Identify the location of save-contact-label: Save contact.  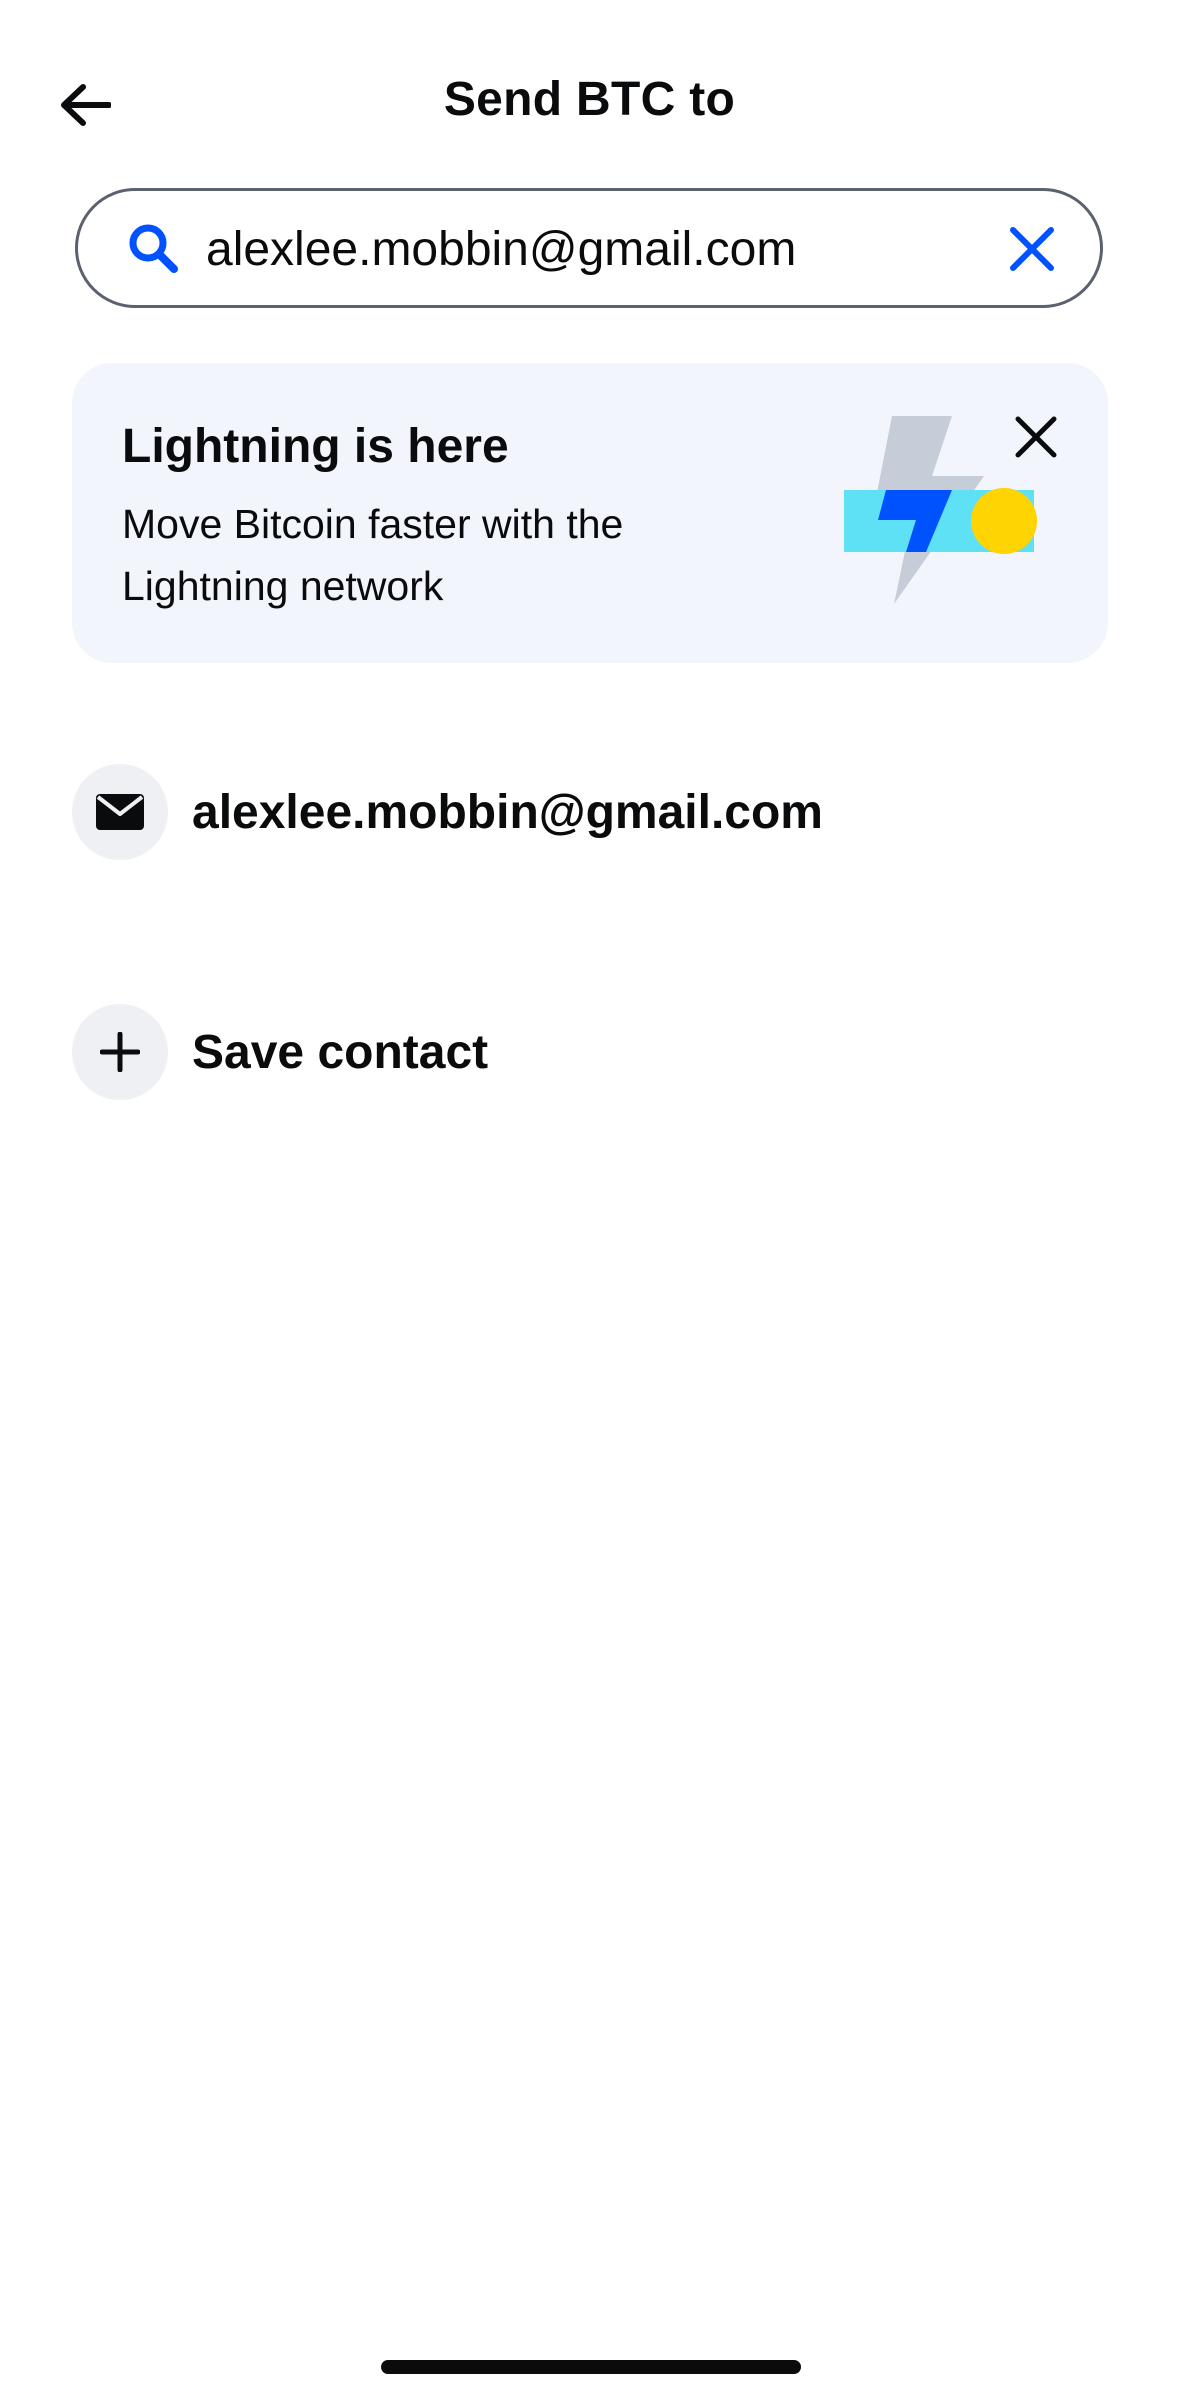
(340, 1052).